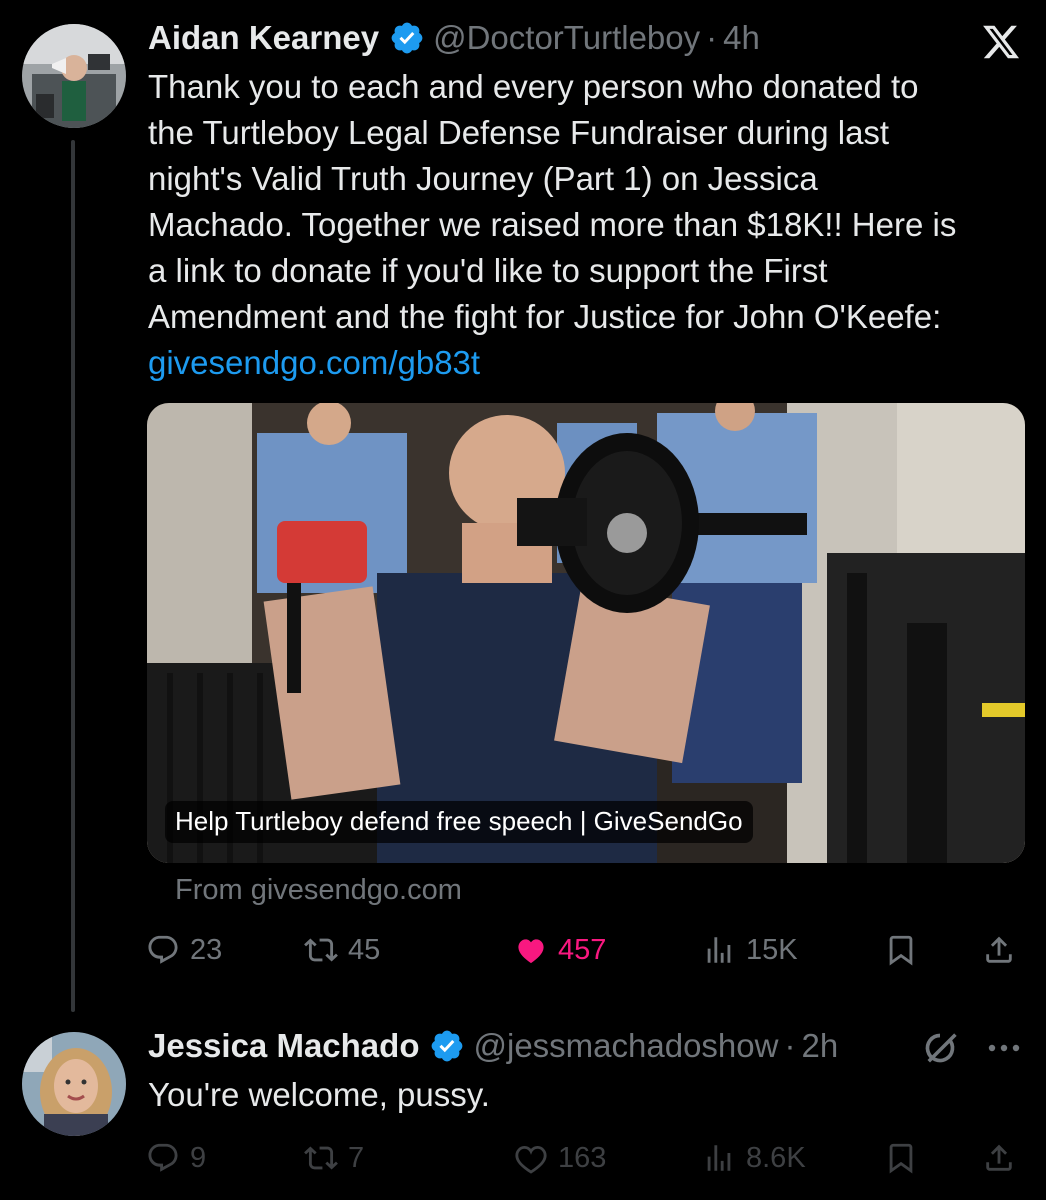 This screenshot has height=1200, width=1046. What do you see at coordinates (74, 76) in the screenshot?
I see `avatar-aidan-kearney` at bounding box center [74, 76].